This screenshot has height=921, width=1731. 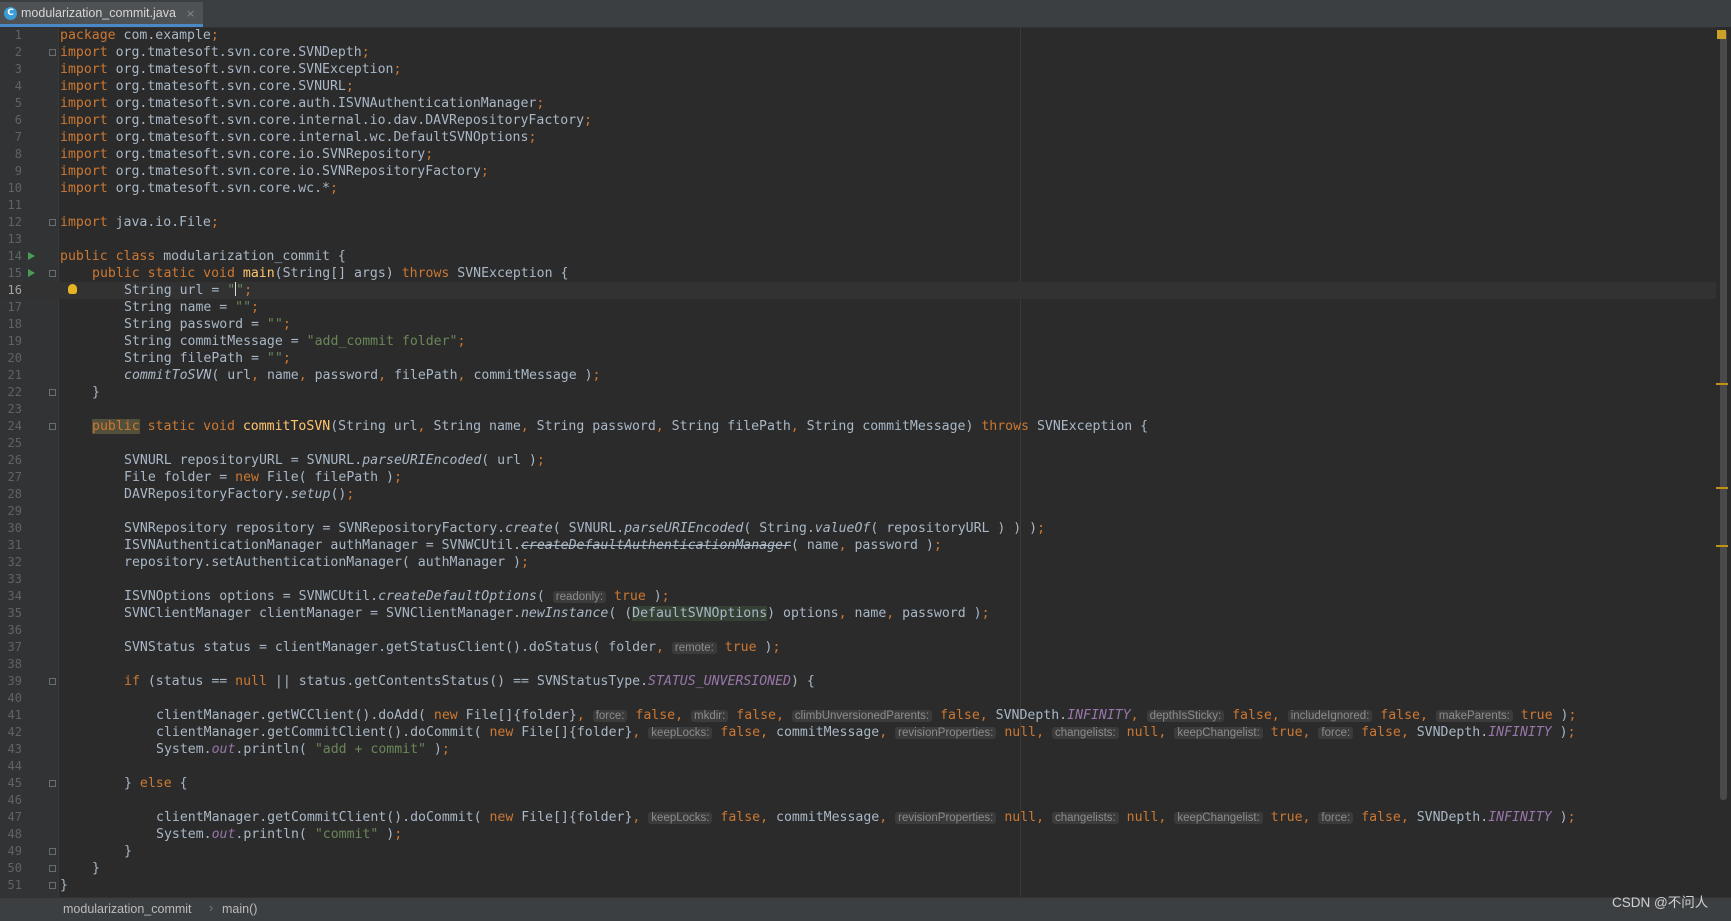 What do you see at coordinates (18, 103) in the screenshot?
I see `line-number: 5` at bounding box center [18, 103].